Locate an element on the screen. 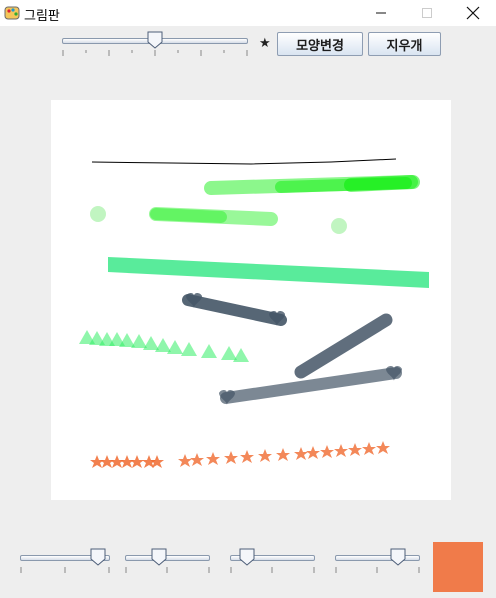 This screenshot has height=598, width=496. eraser-button: 지우개 is located at coordinates (404, 44).